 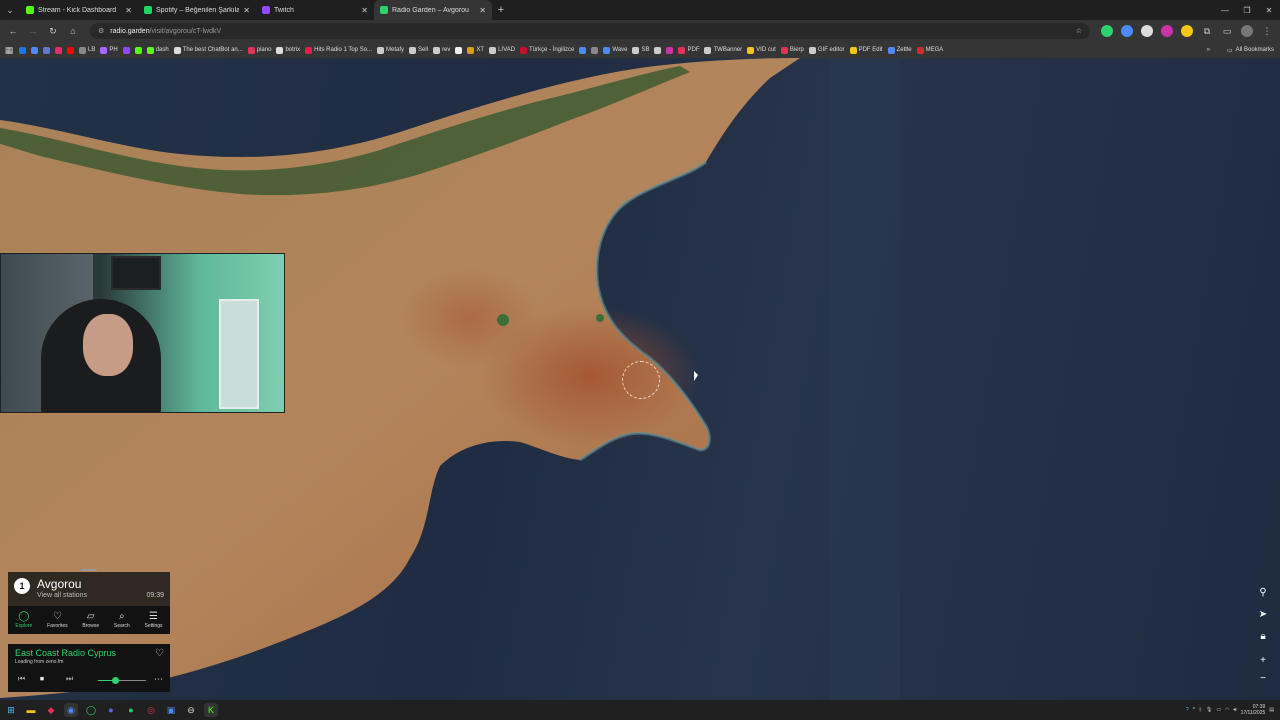 What do you see at coordinates (390, 50) in the screenshot?
I see `bookmark-item: Metafy` at bounding box center [390, 50].